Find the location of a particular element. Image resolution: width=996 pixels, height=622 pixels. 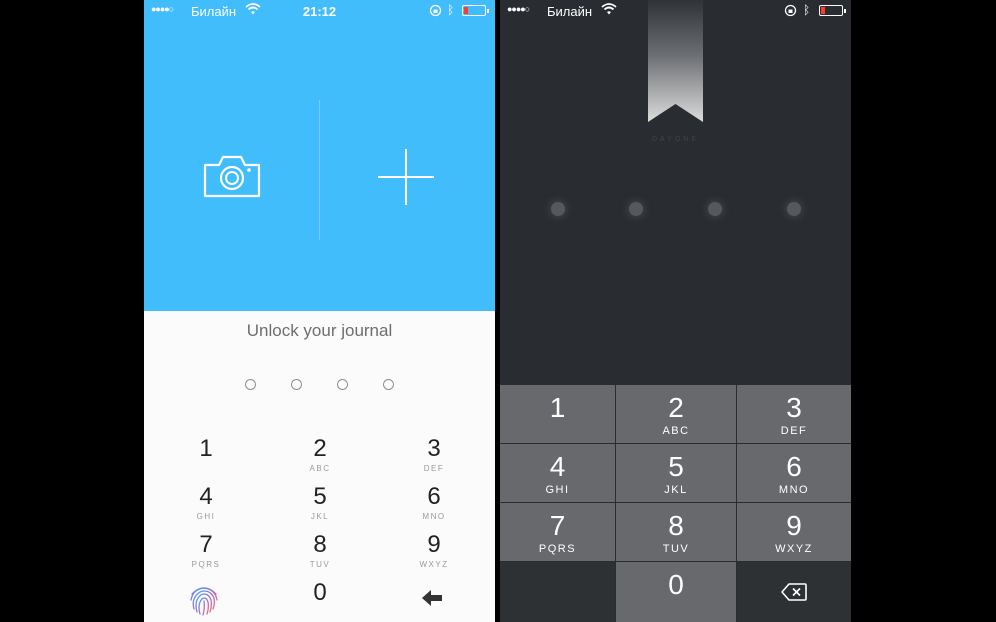

header-divider is located at coordinates (319, 170).